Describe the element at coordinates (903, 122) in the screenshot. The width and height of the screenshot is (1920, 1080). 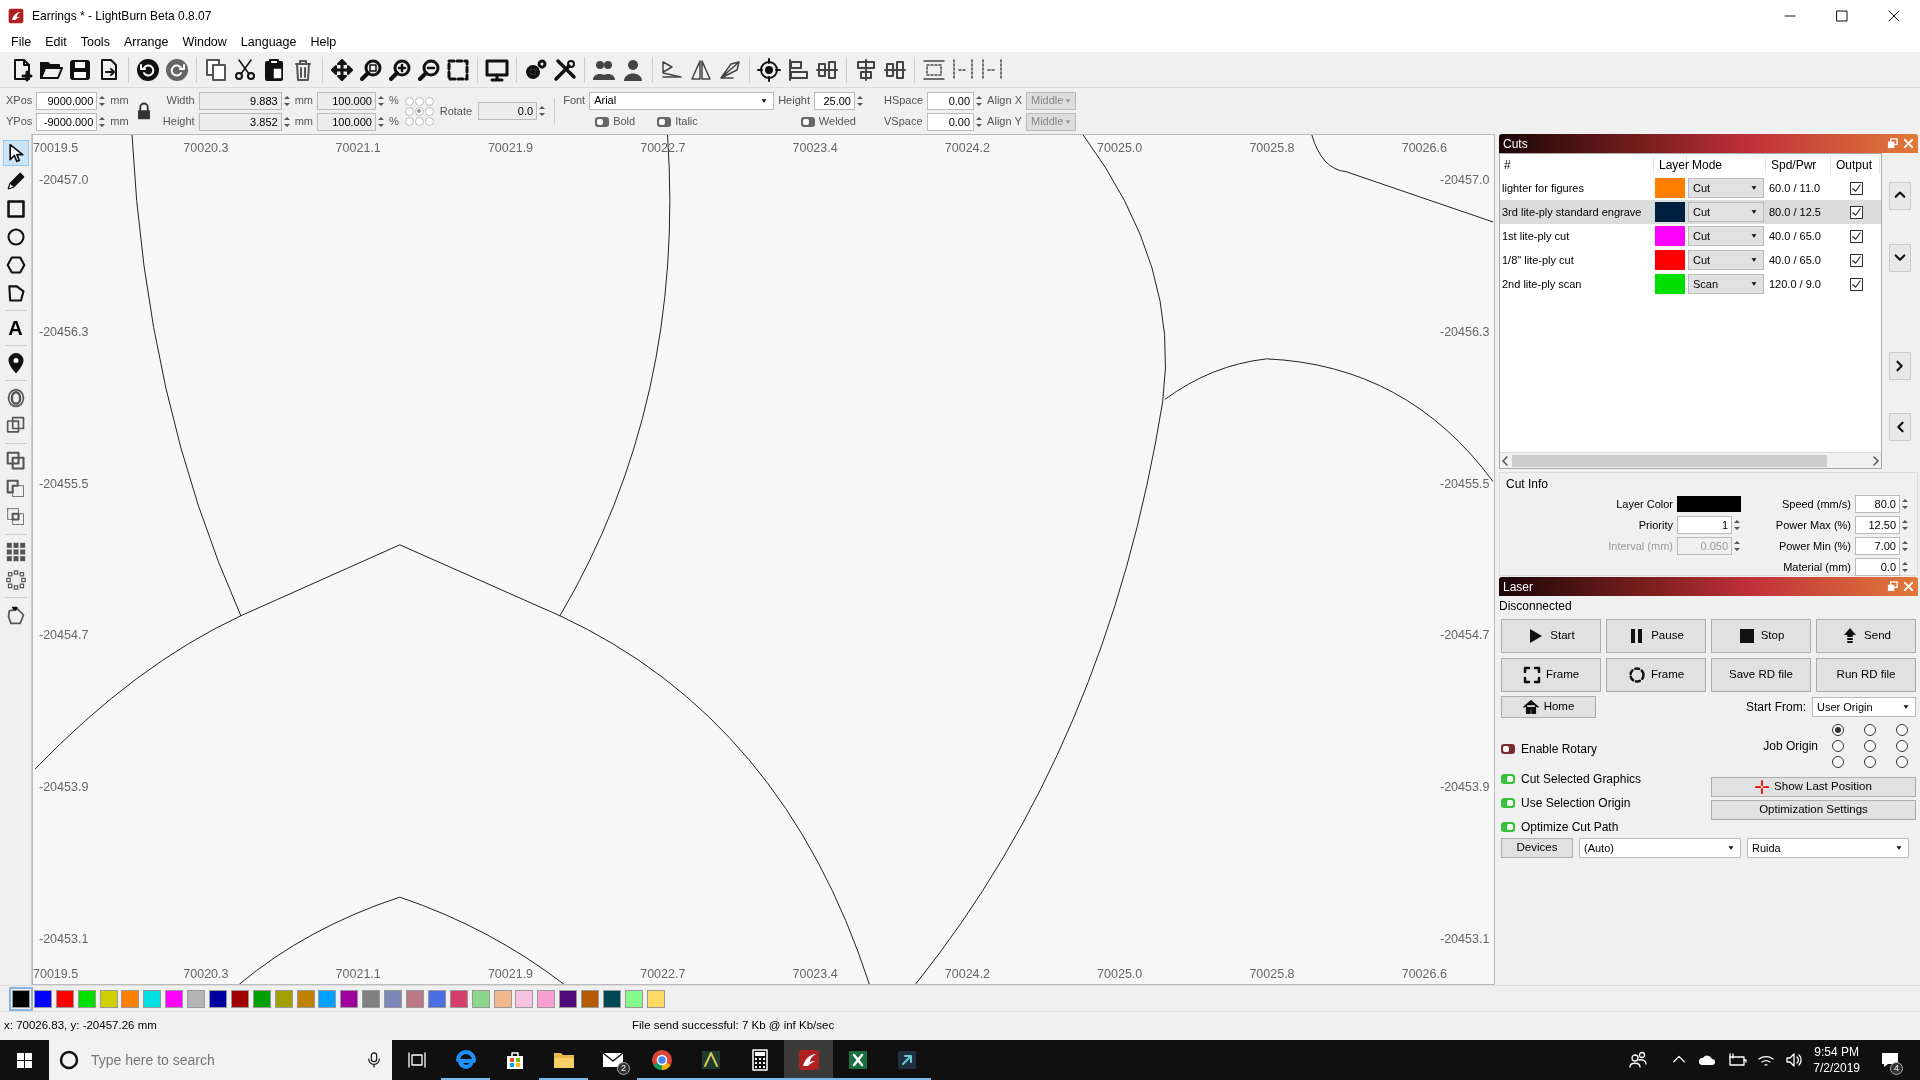
I see `field-label: VSpace` at that location.